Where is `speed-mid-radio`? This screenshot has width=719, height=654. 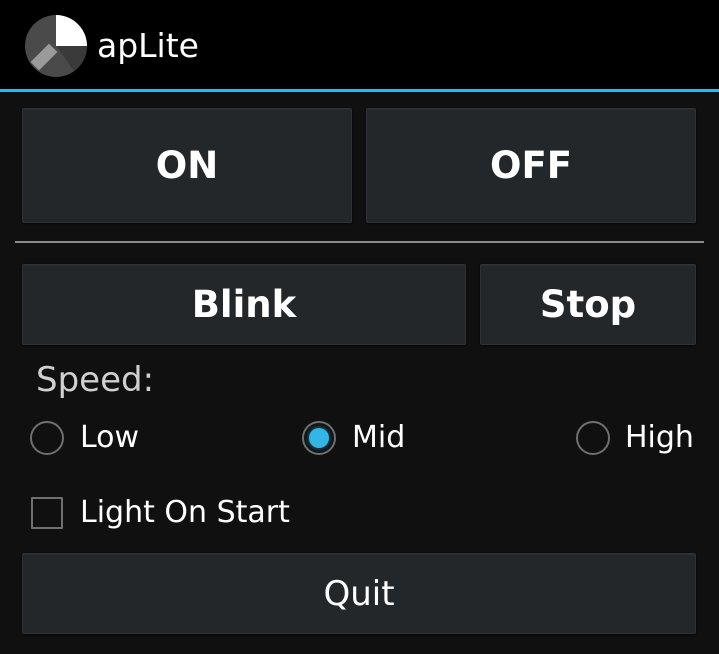 speed-mid-radio is located at coordinates (319, 438).